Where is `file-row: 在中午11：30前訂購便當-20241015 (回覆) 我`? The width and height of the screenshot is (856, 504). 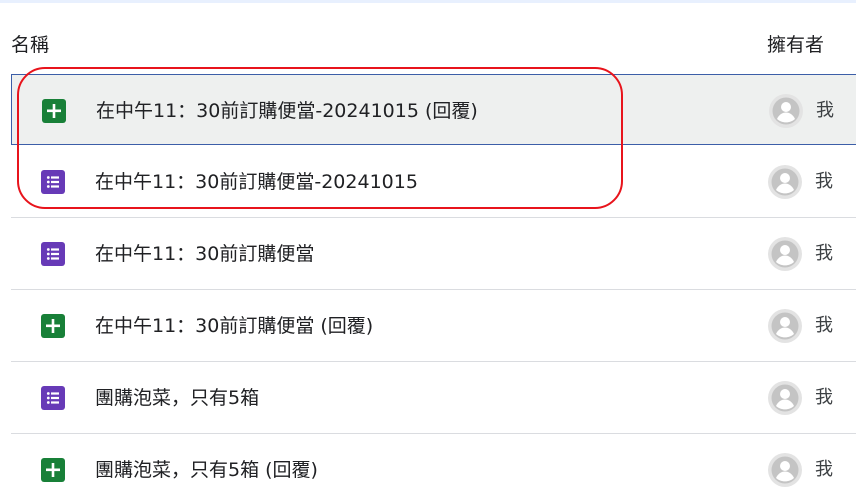 file-row: 在中午11：30前訂購便當-20241015 (回覆) 我 is located at coordinates (433, 109).